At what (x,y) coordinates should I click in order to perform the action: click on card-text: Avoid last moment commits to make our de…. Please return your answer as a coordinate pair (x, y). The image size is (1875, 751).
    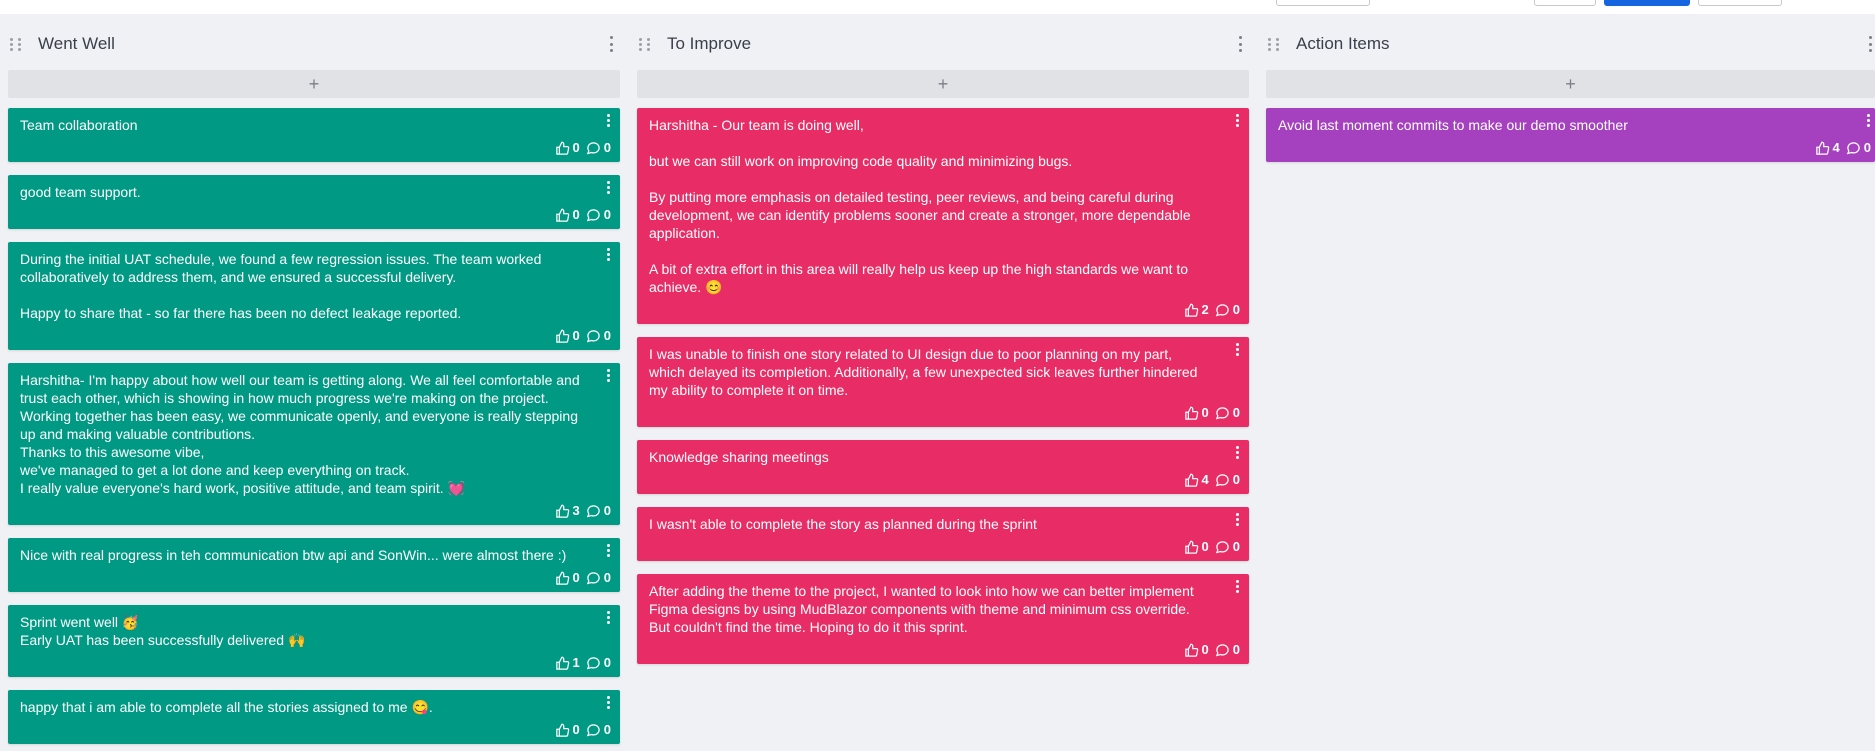
    Looking at the image, I should click on (1453, 125).